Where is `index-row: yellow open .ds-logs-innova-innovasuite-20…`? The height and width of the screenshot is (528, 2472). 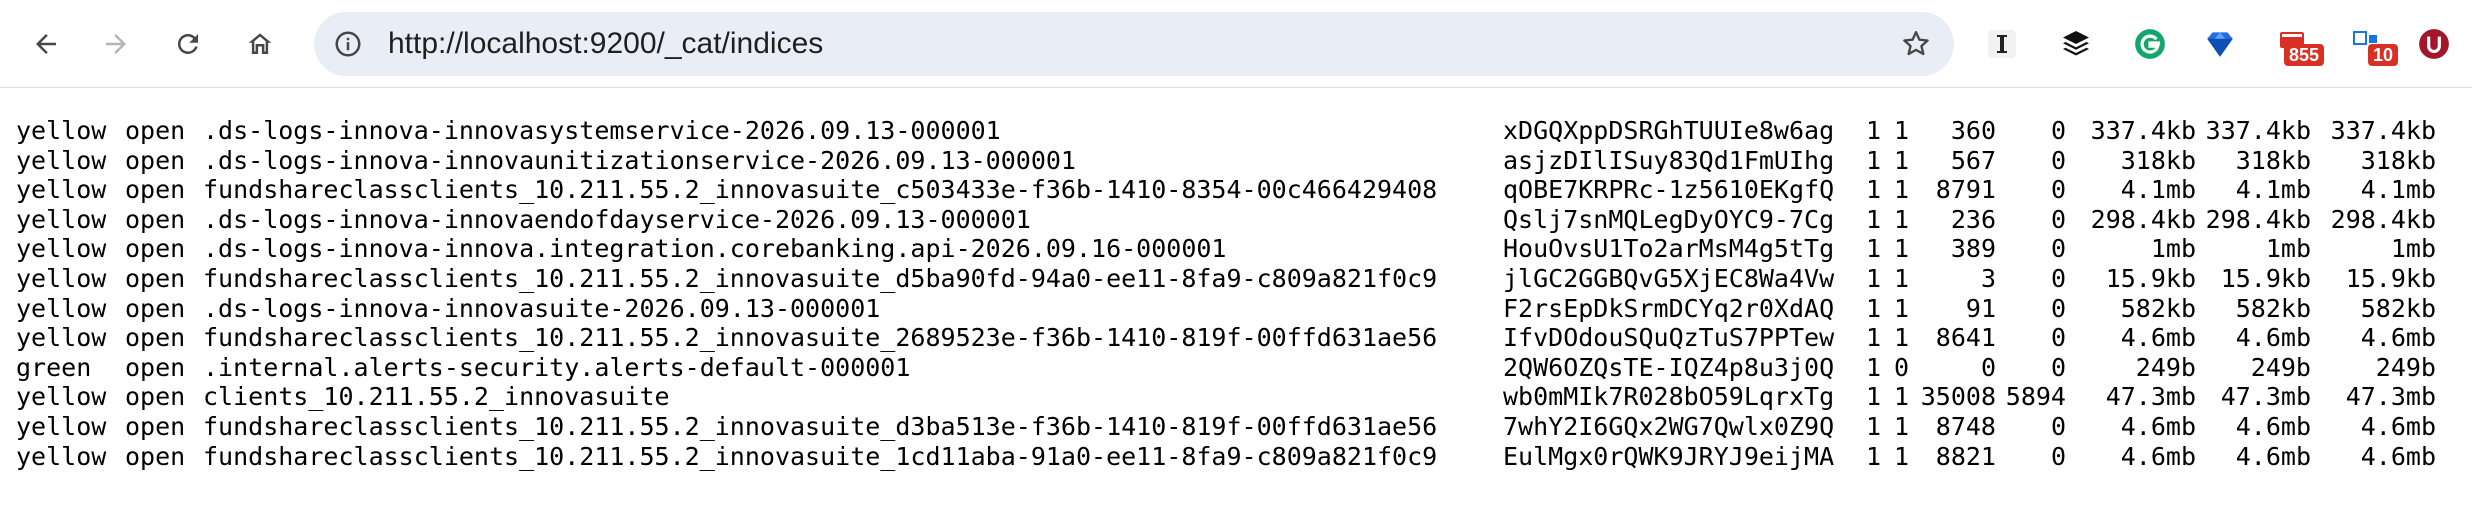 index-row: yellow open .ds-logs-innova-innovasuite-20… is located at coordinates (1226, 309).